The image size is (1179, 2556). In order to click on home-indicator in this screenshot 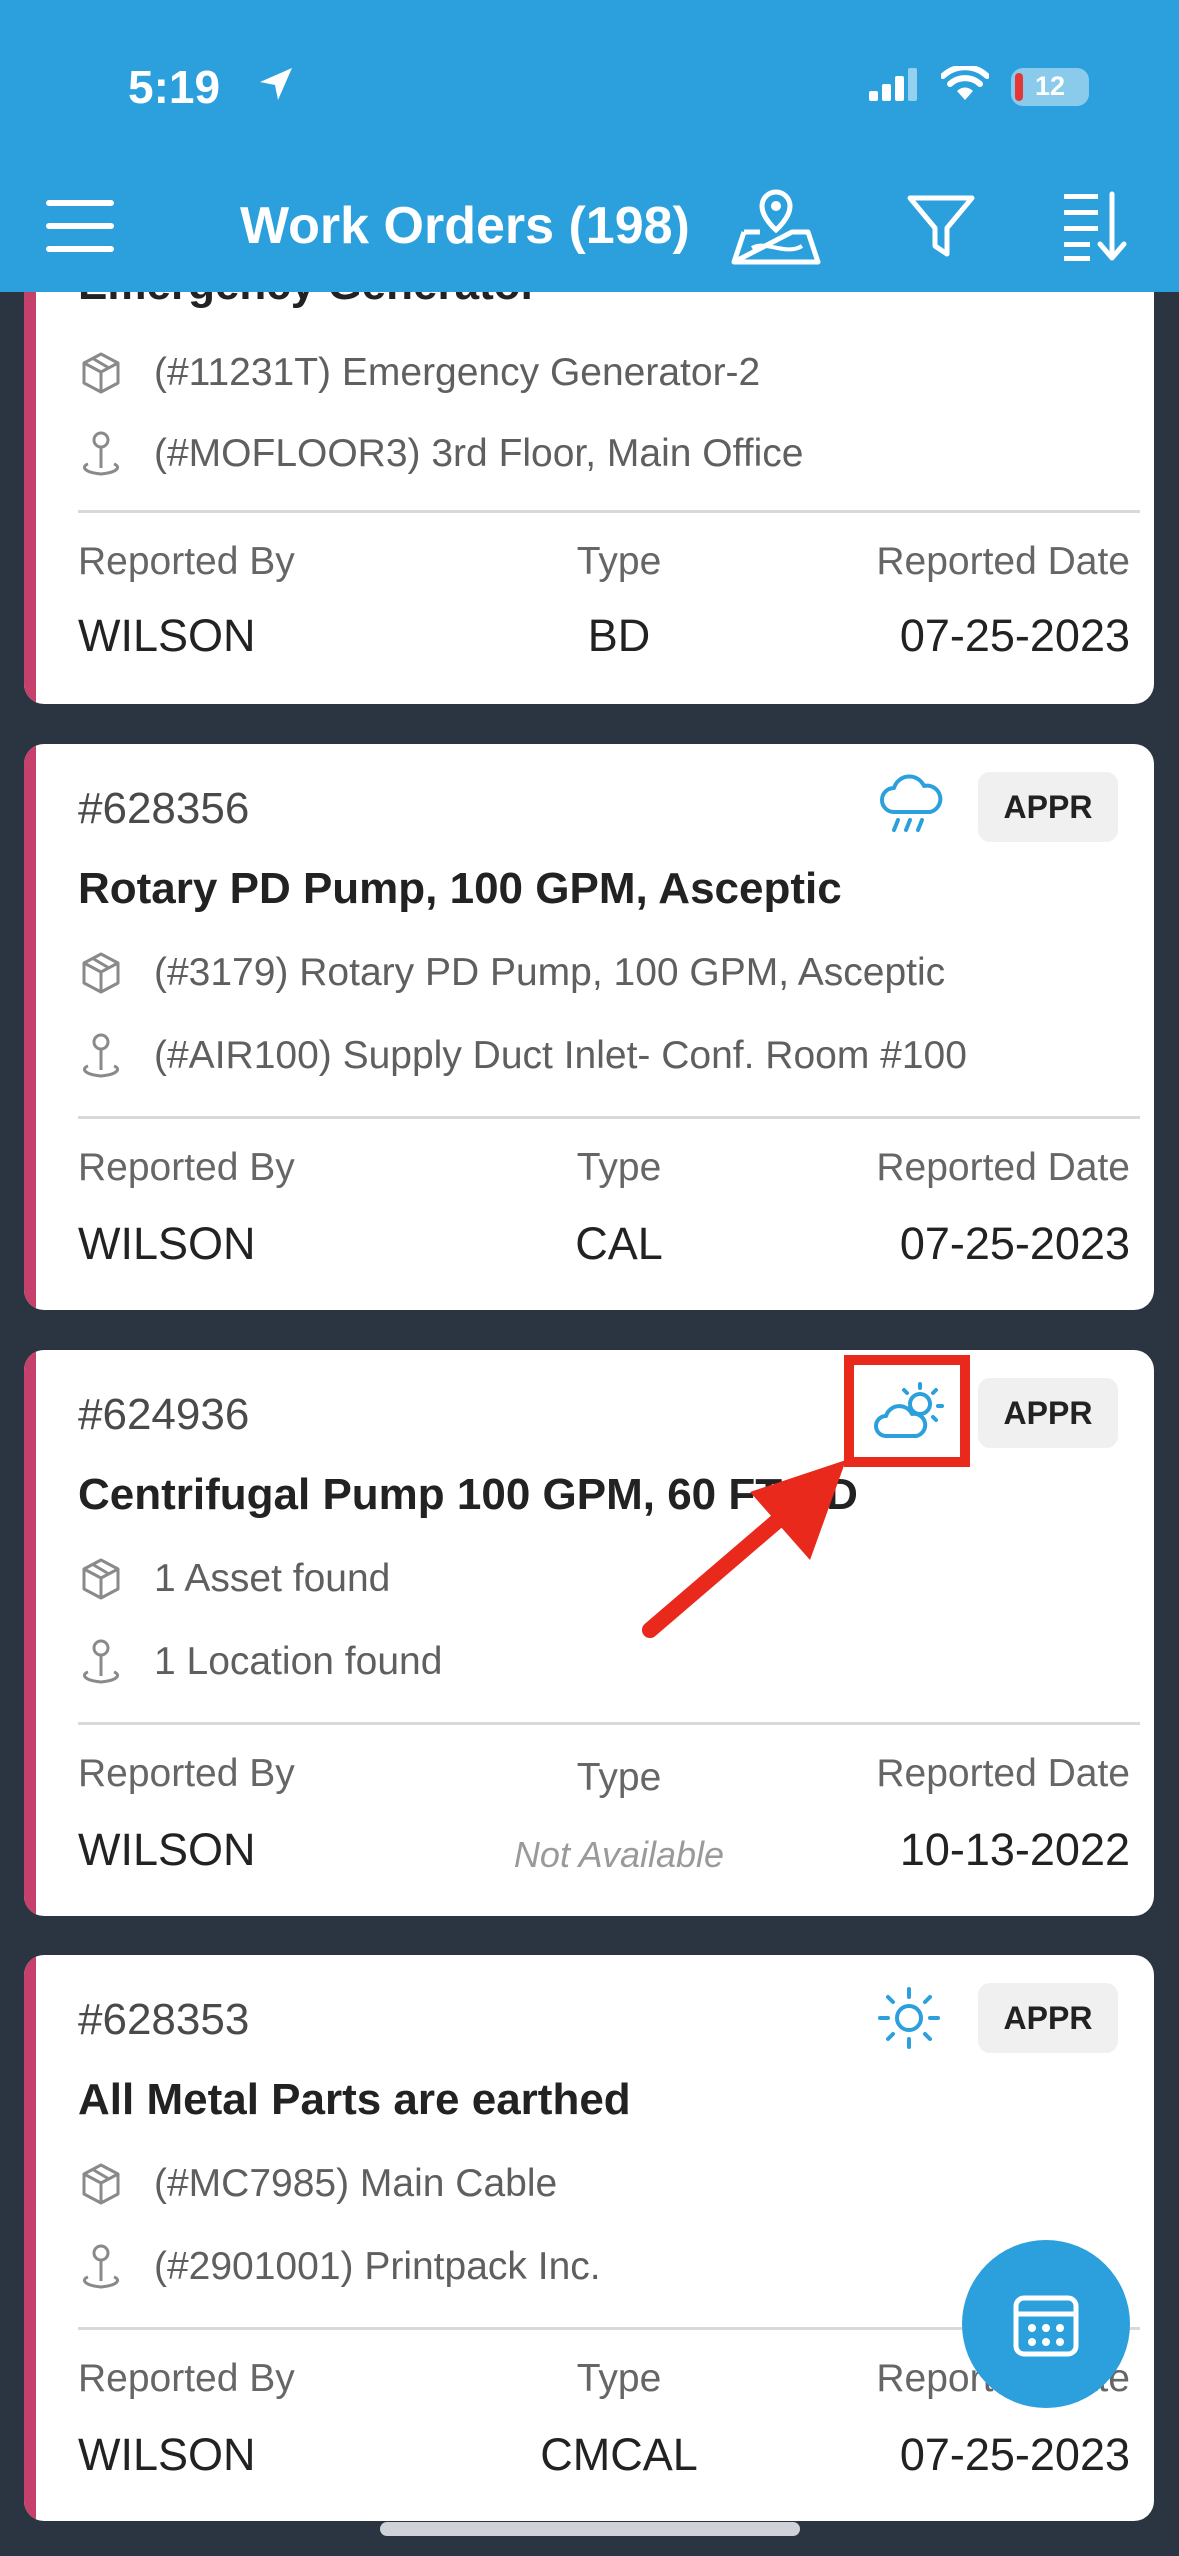, I will do `click(590, 2529)`.